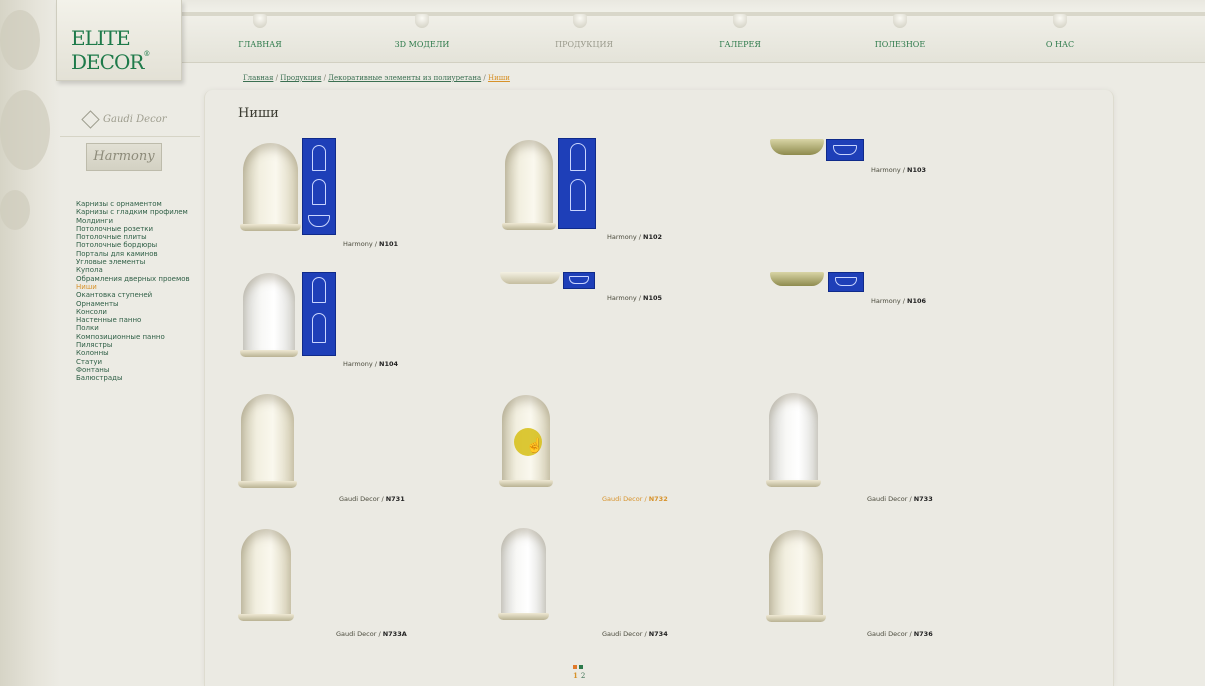 The image size is (1205, 686). Describe the element at coordinates (133, 370) in the screenshot. I see `sidebar-item: Фонтаны` at that location.